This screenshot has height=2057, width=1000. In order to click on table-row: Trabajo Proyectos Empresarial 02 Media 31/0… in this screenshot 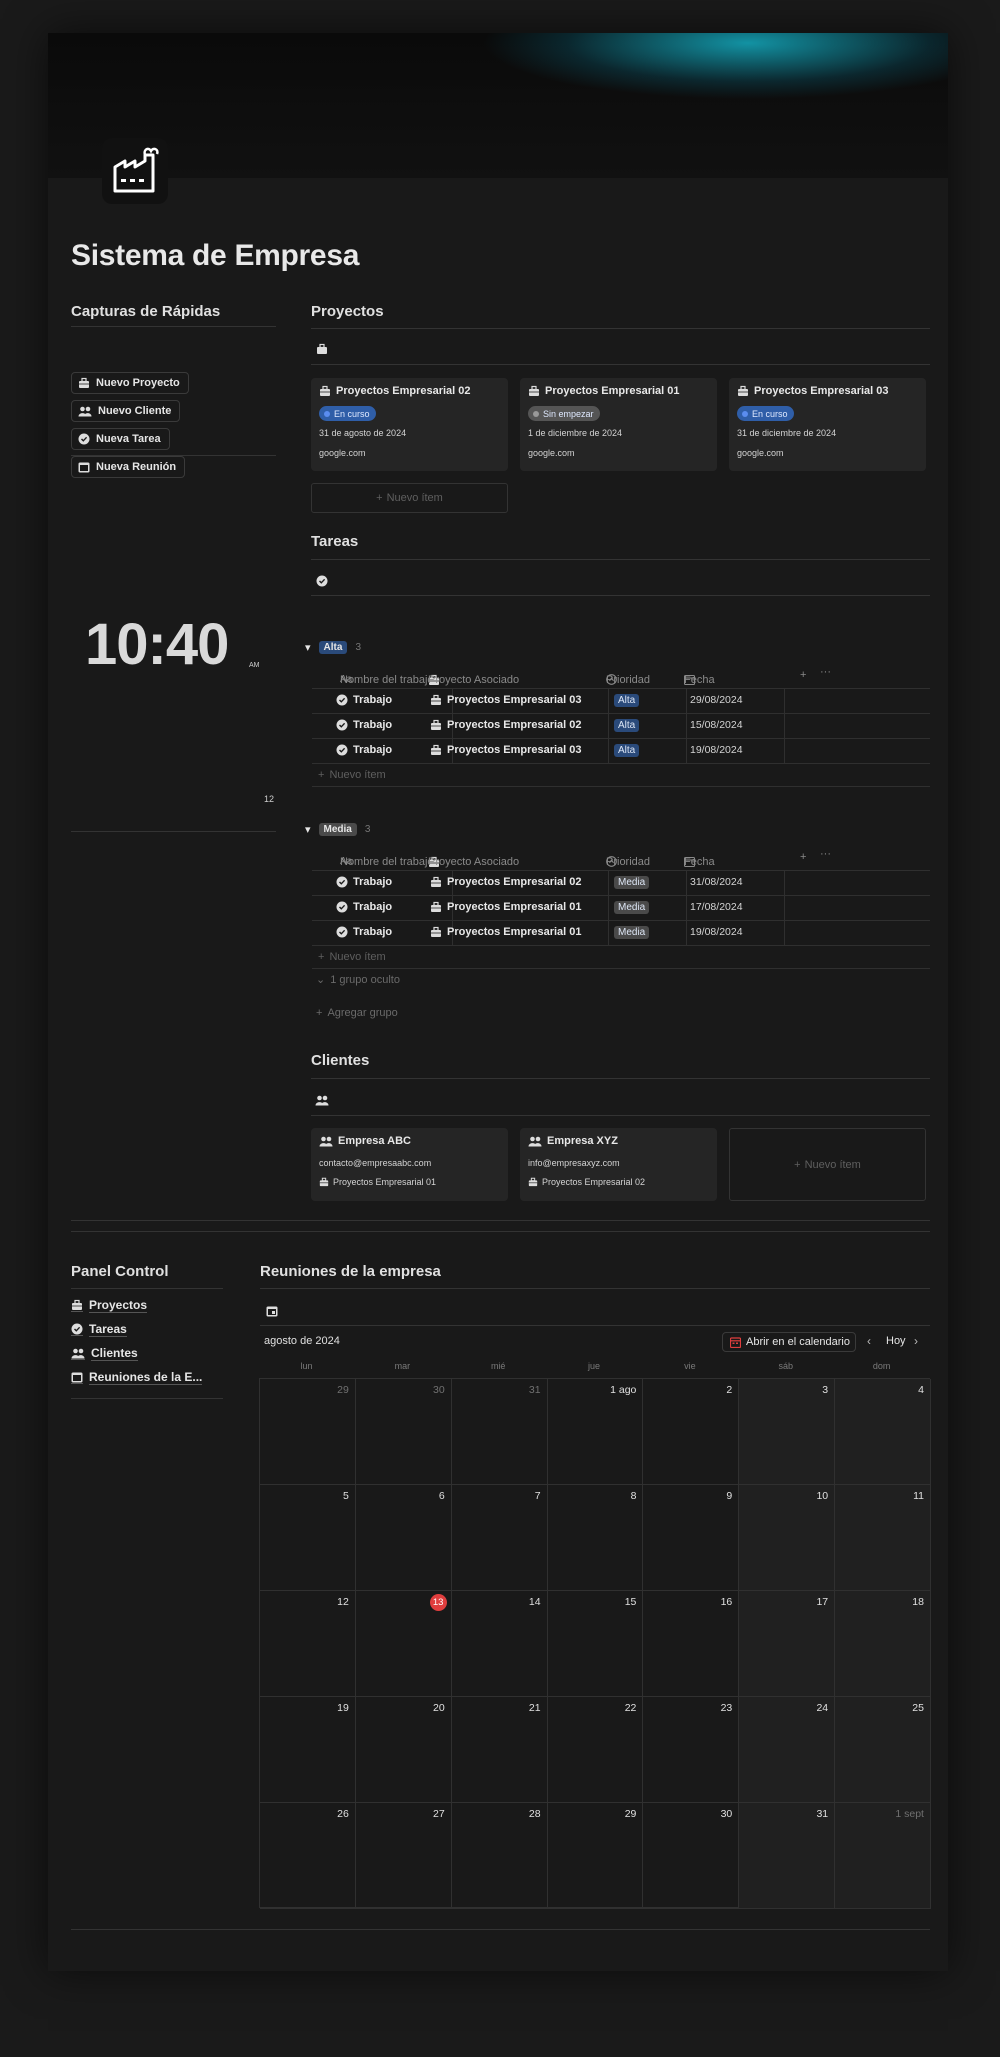, I will do `click(621, 883)`.